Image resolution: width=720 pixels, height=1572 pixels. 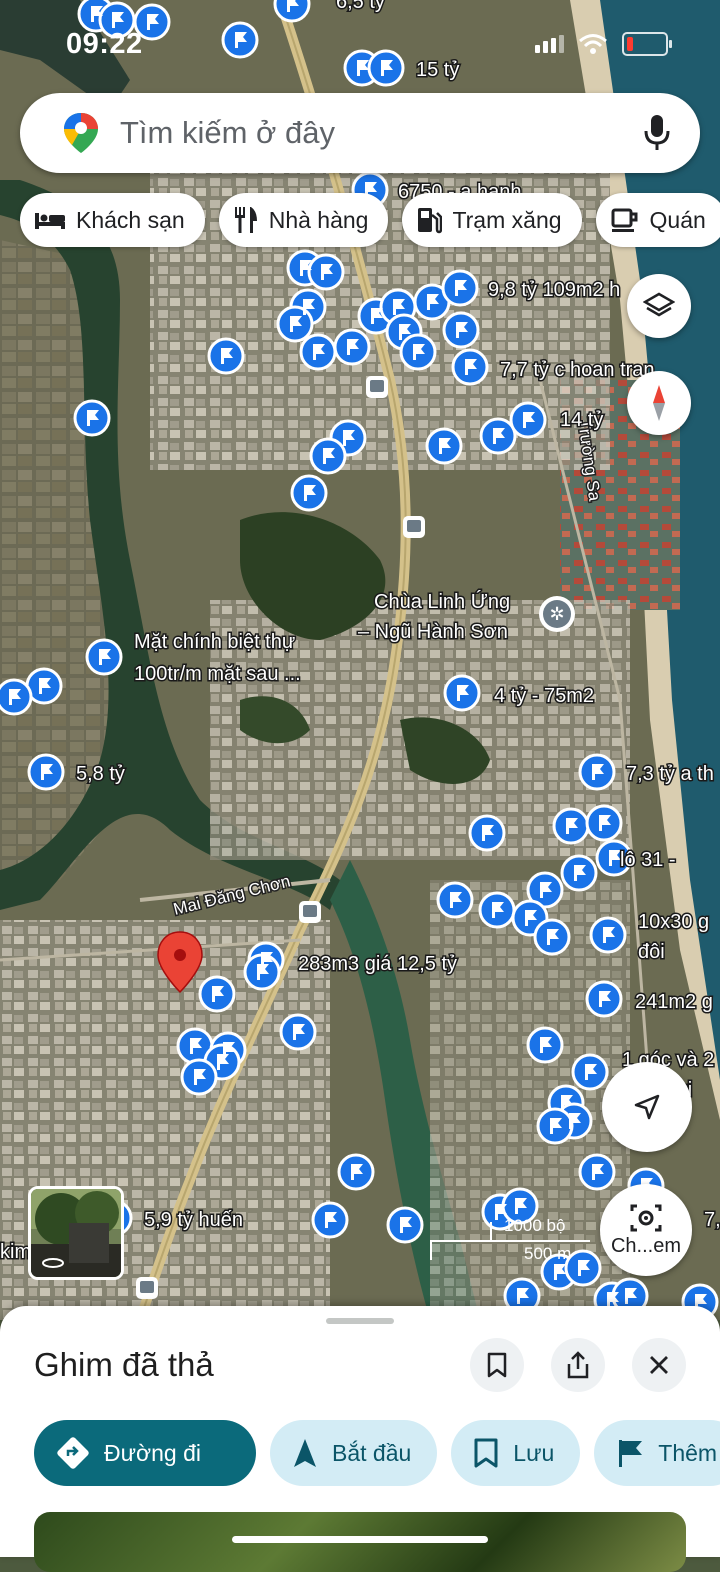 I want to click on battery-icon, so click(x=647, y=44).